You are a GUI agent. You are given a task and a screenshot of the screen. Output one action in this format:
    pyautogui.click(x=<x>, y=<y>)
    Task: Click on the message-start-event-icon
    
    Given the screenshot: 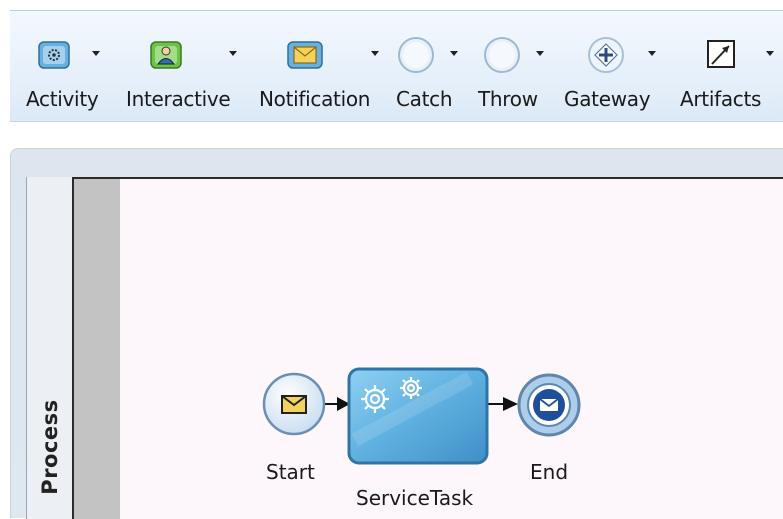 What is the action you would take?
    pyautogui.click(x=294, y=404)
    